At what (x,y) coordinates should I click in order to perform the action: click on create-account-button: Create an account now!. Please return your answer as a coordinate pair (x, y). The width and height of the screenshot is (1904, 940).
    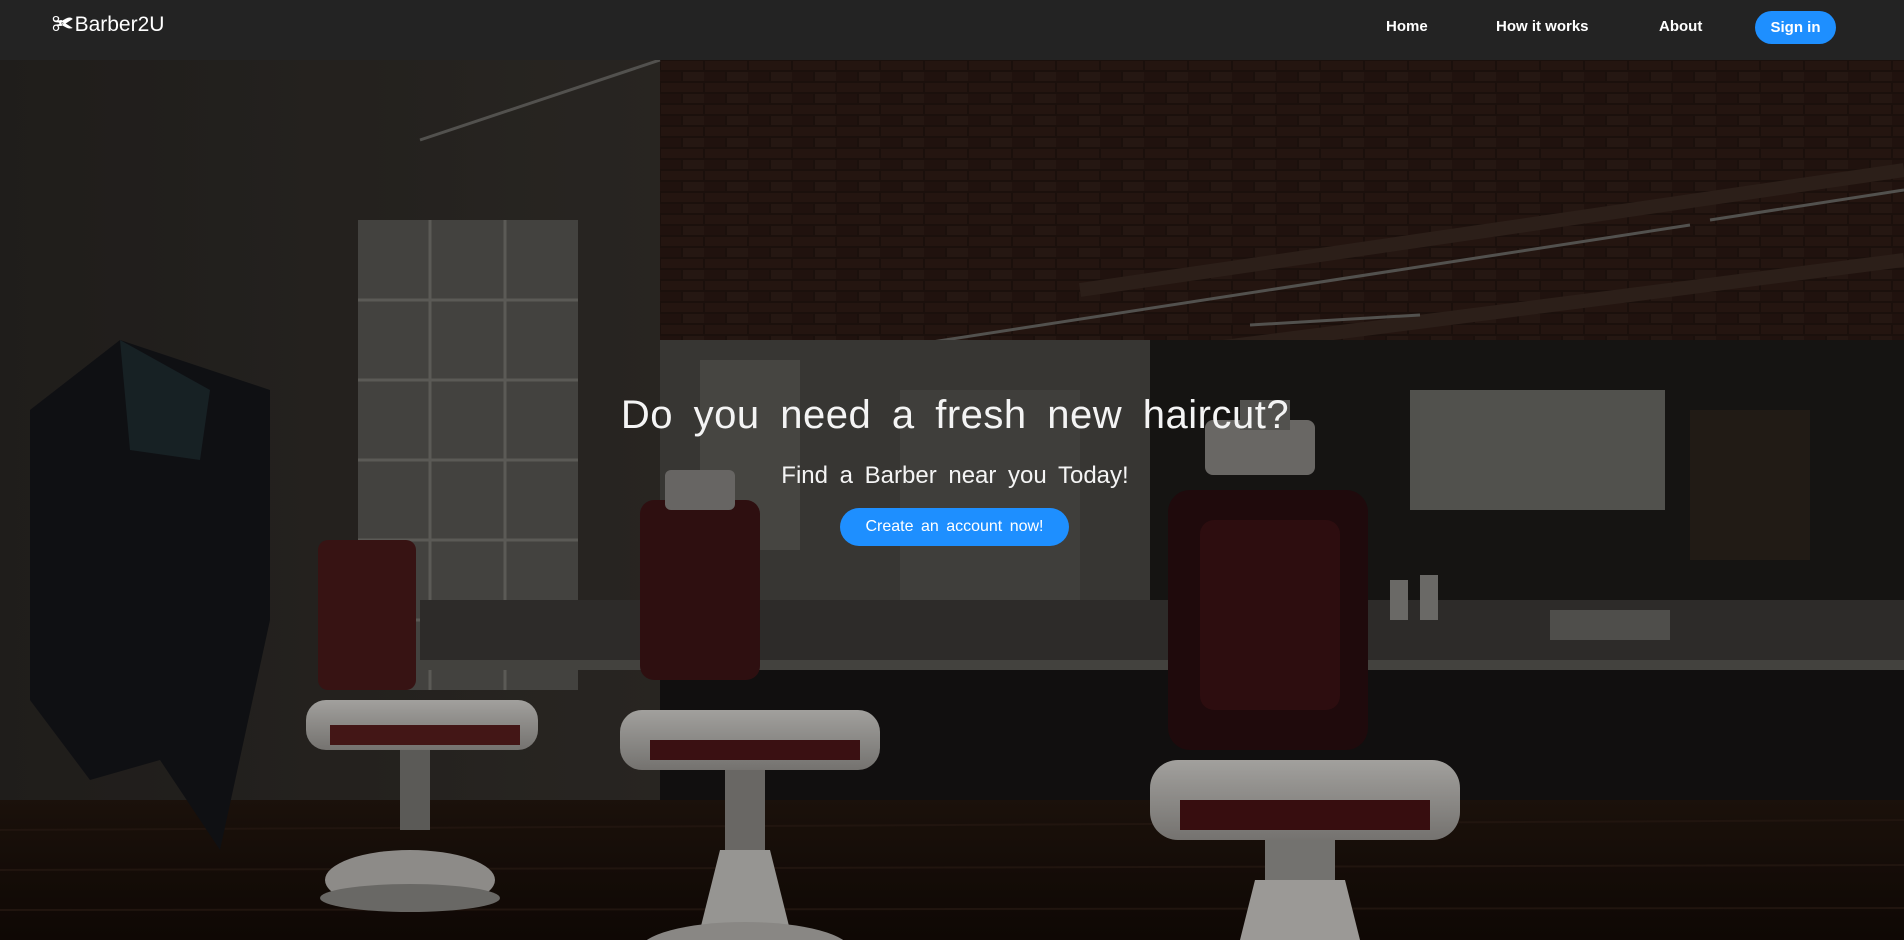
    Looking at the image, I should click on (954, 527).